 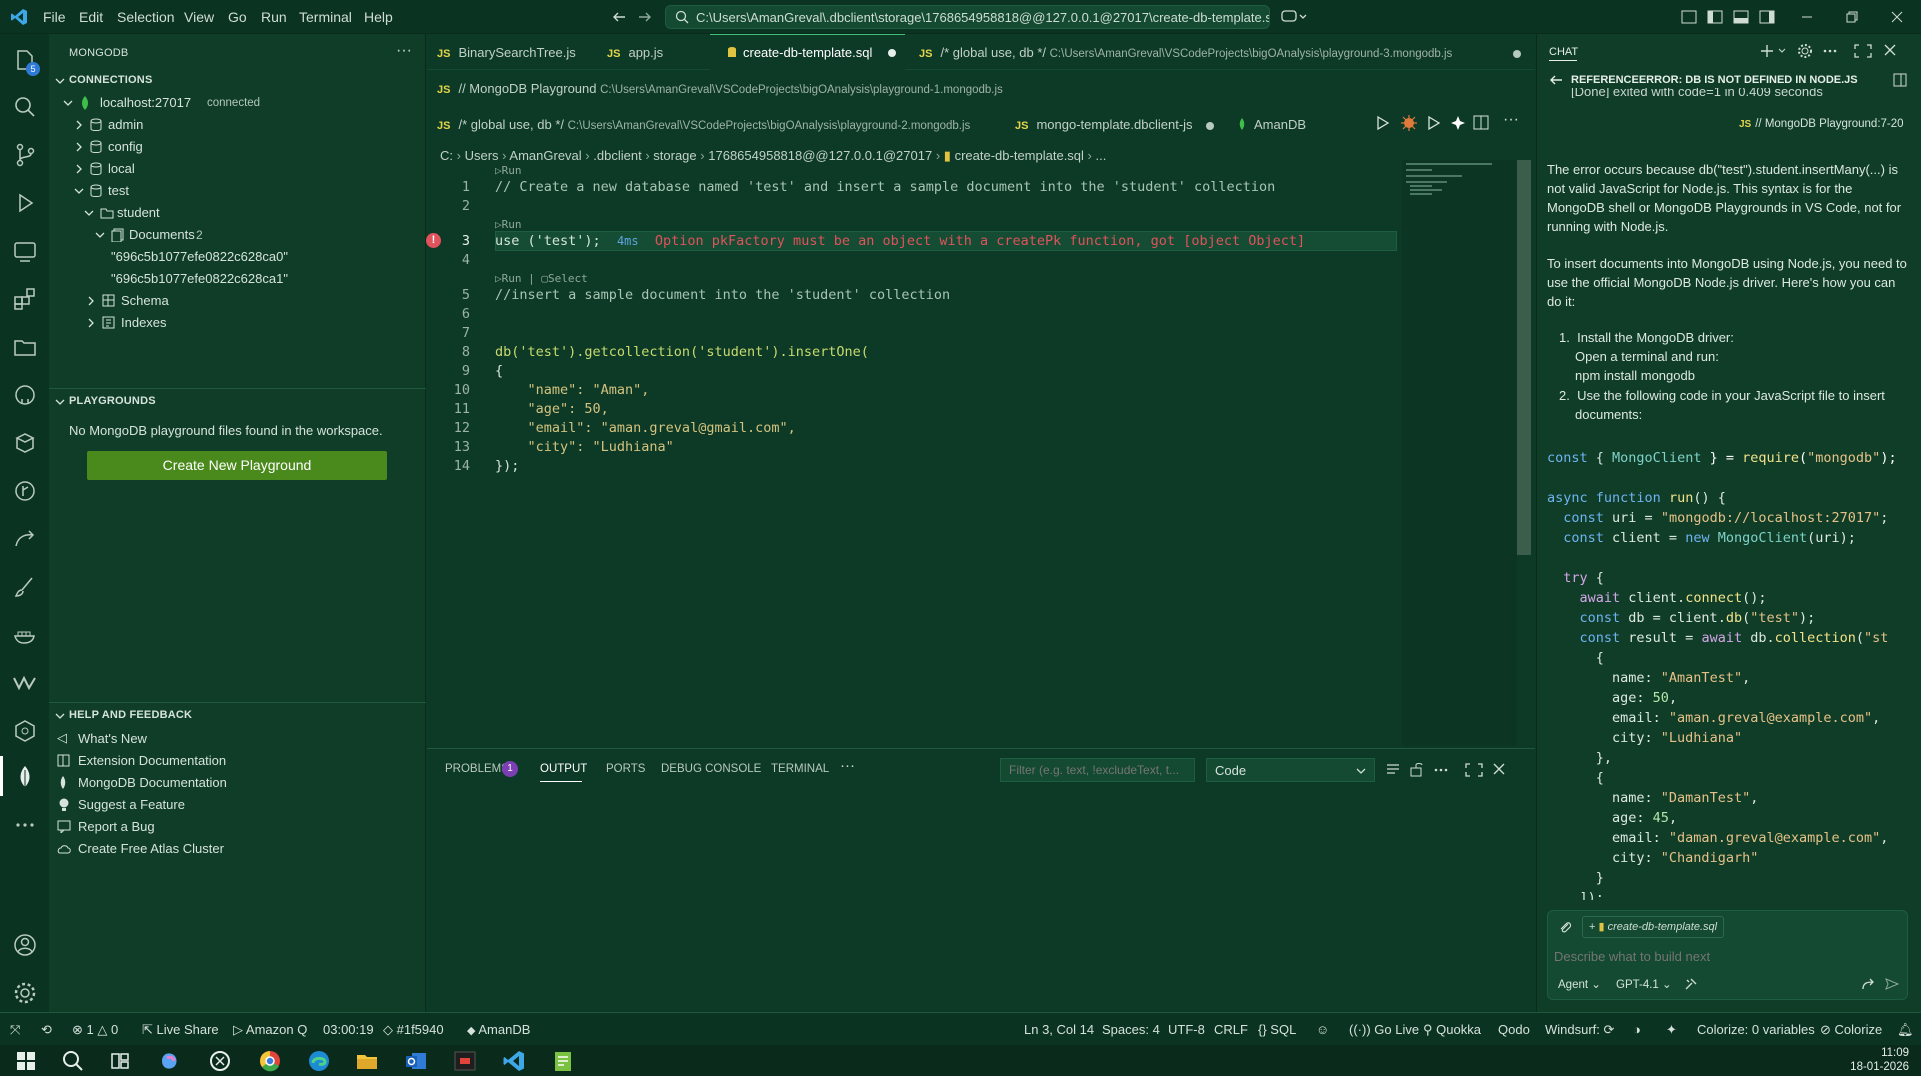 What do you see at coordinates (138, 212) in the screenshot?
I see `tree-item-student: student` at bounding box center [138, 212].